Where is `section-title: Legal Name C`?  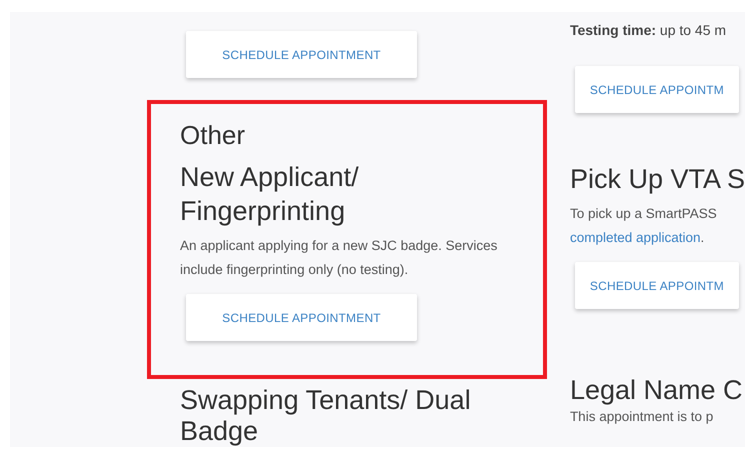 section-title: Legal Name C is located at coordinates (657, 390).